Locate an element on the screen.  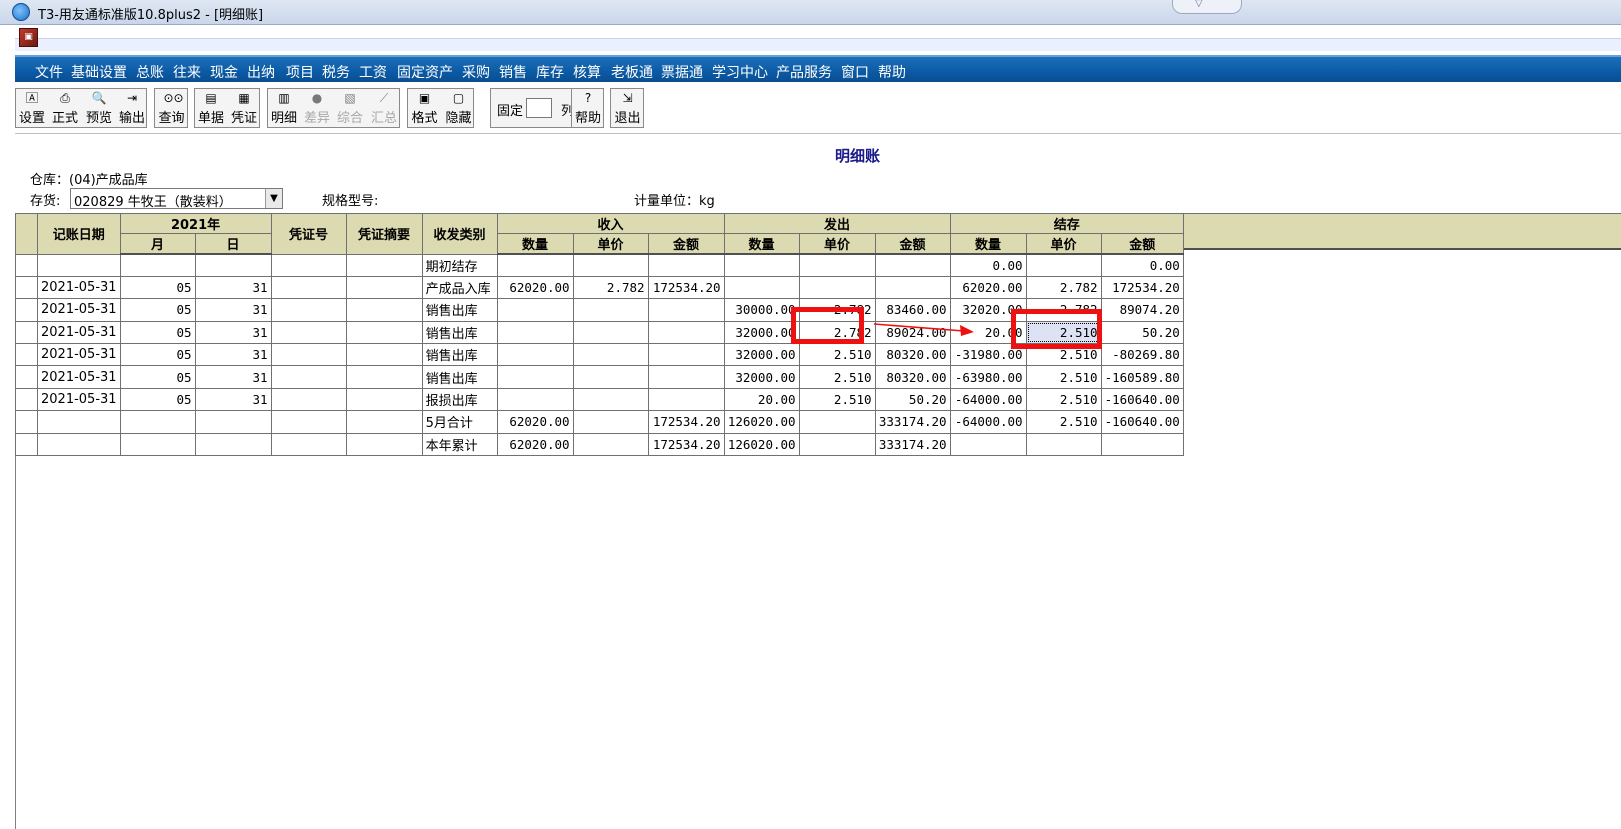
dropdown-arrow-icon: ▼ is located at coordinates (273, 198).